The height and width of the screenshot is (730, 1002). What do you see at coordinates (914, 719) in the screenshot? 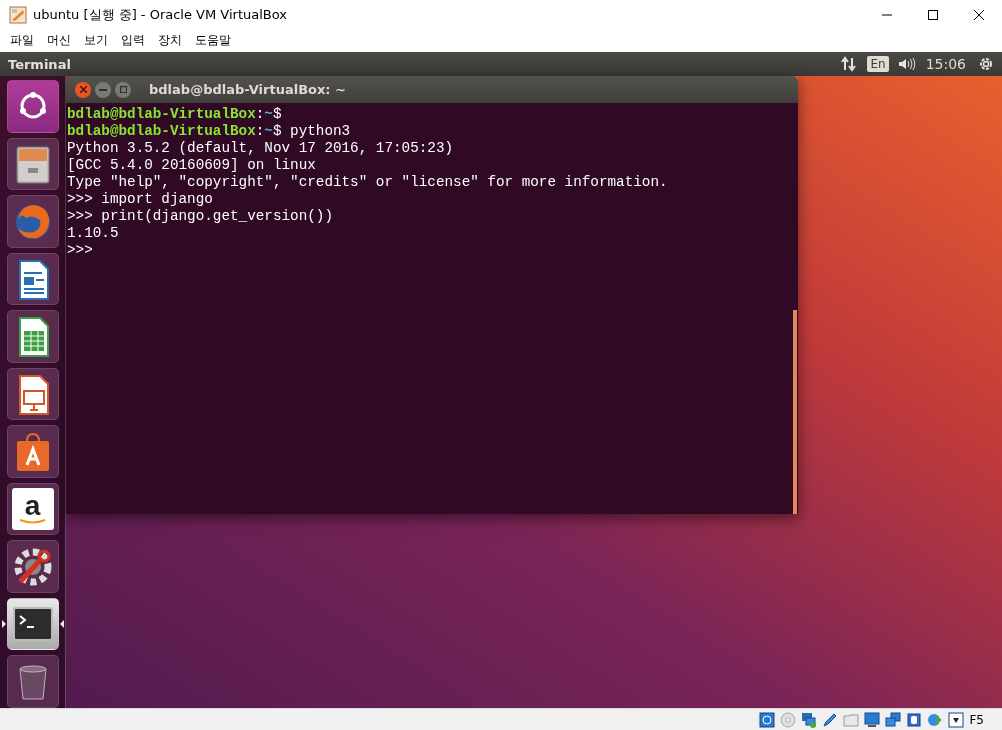
I see `chip-icon` at bounding box center [914, 719].